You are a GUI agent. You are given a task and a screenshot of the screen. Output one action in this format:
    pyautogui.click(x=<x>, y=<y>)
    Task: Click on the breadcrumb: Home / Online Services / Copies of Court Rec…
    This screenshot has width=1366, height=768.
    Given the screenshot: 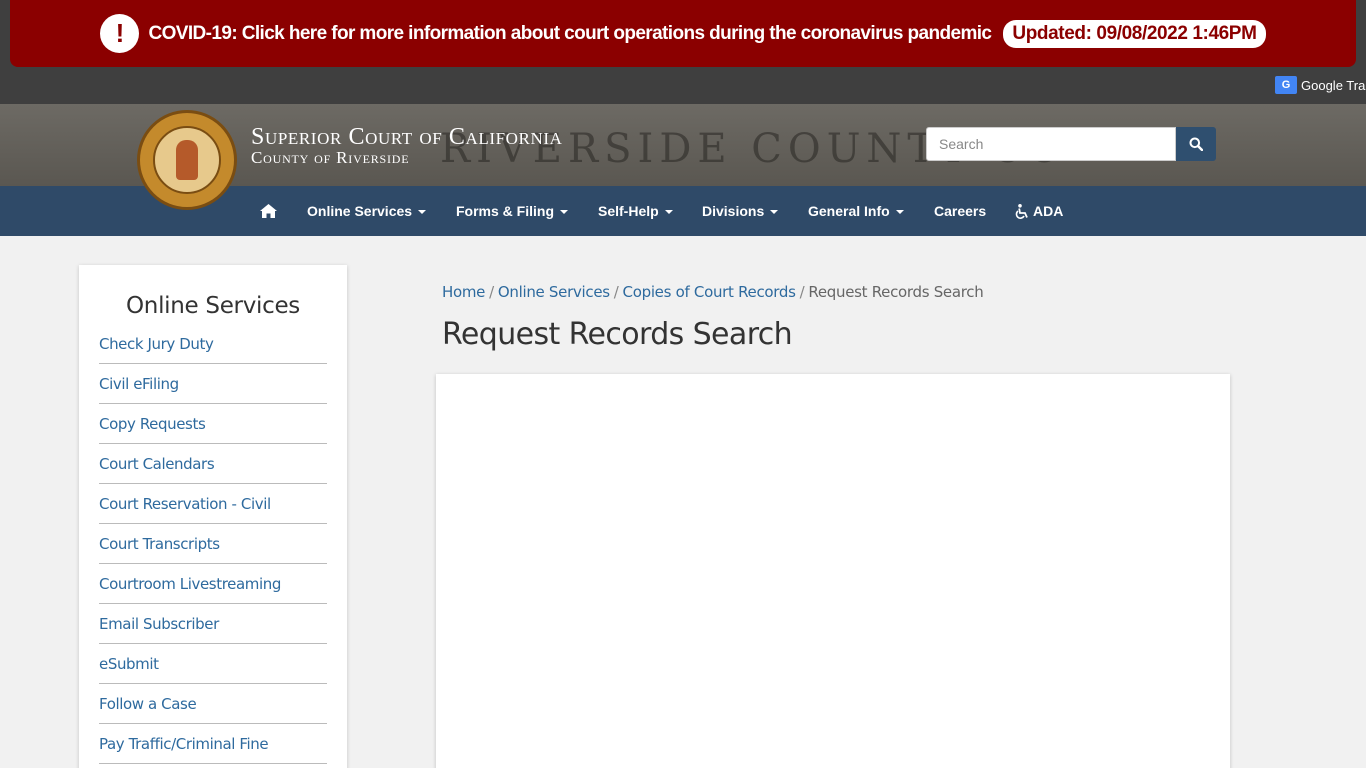 What is the action you would take?
    pyautogui.click(x=713, y=292)
    